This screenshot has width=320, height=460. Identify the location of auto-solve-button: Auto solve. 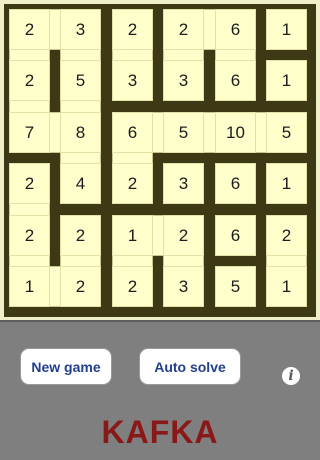
(190, 366).